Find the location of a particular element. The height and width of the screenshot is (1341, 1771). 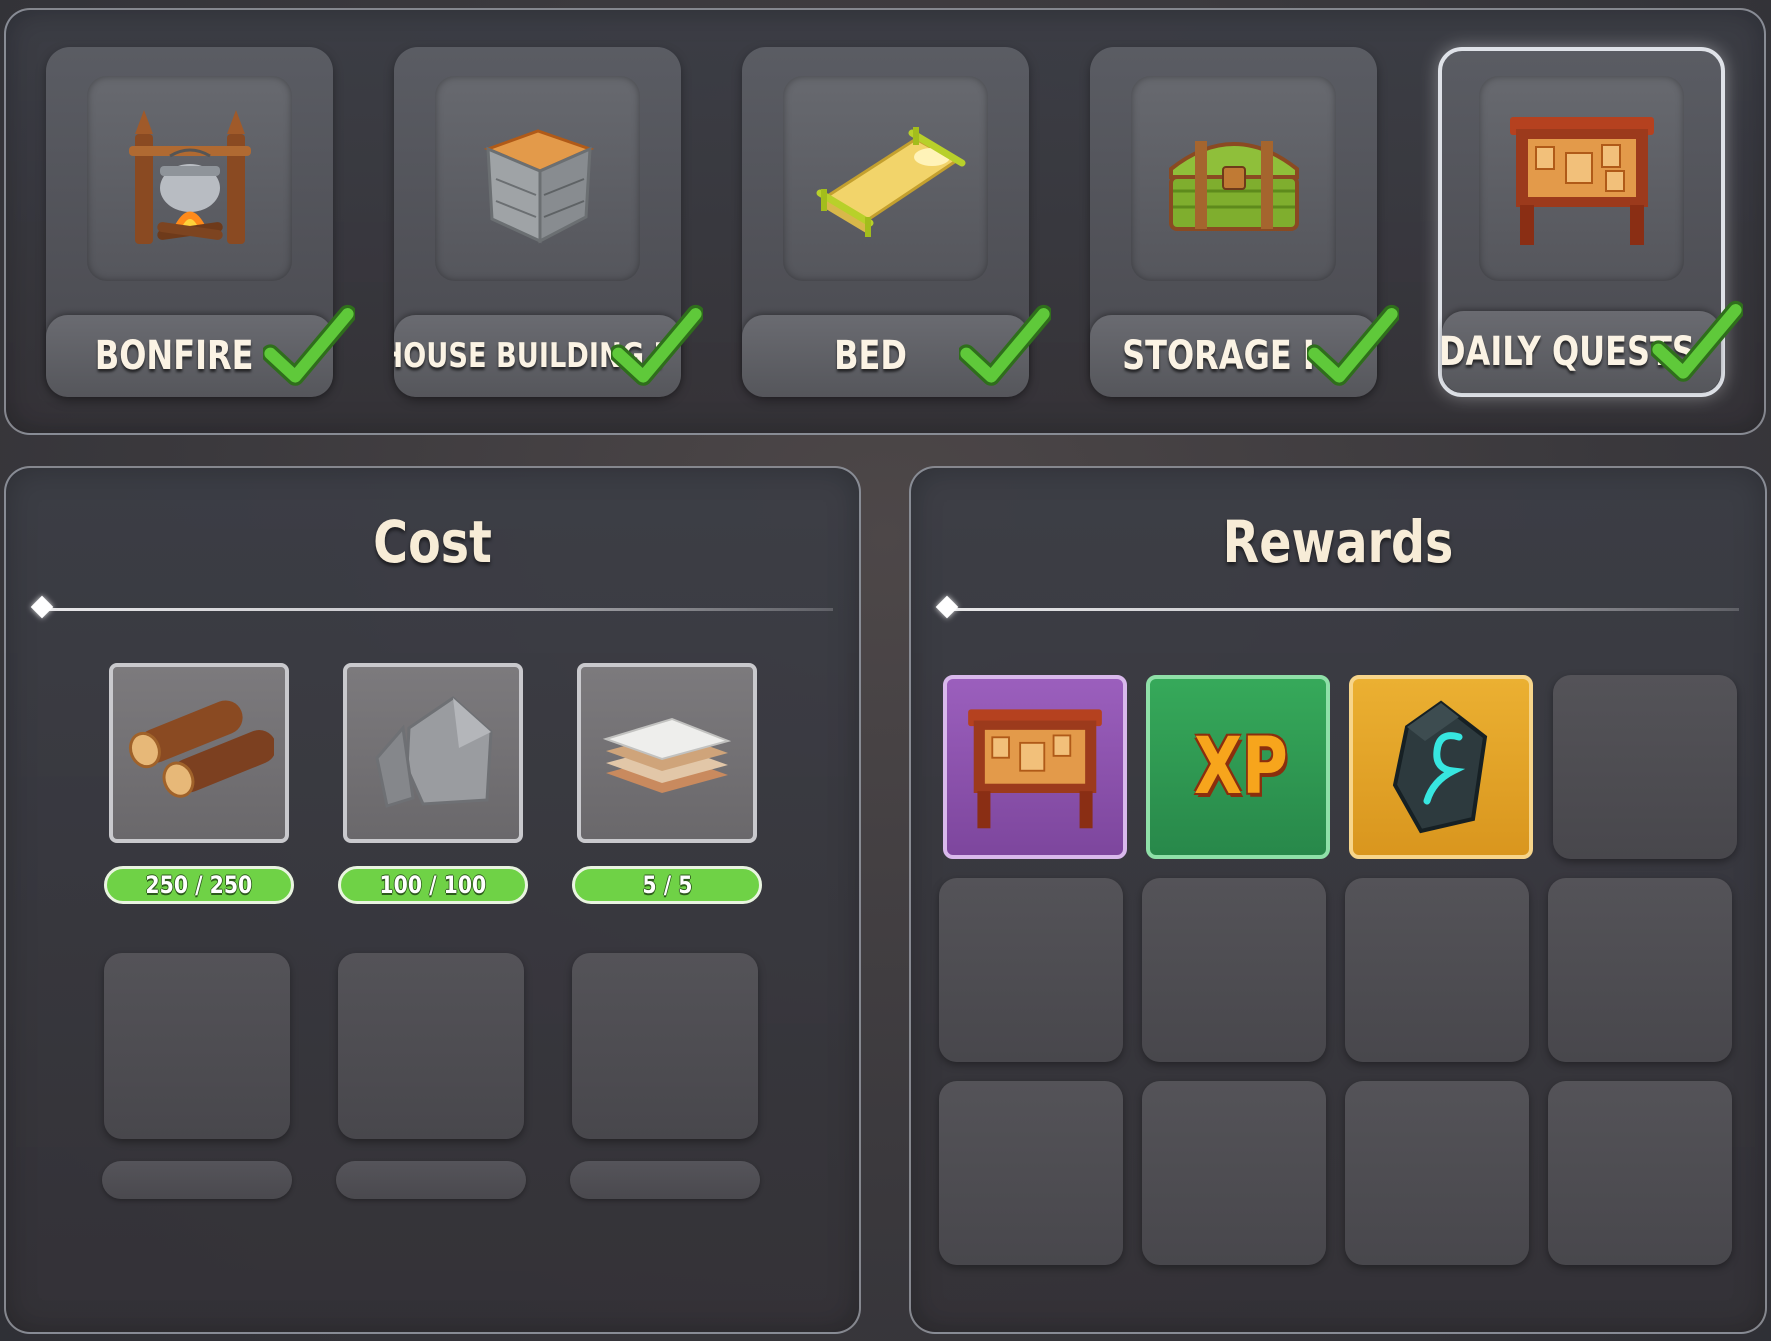

rewards-divider is located at coordinates (1340, 609).